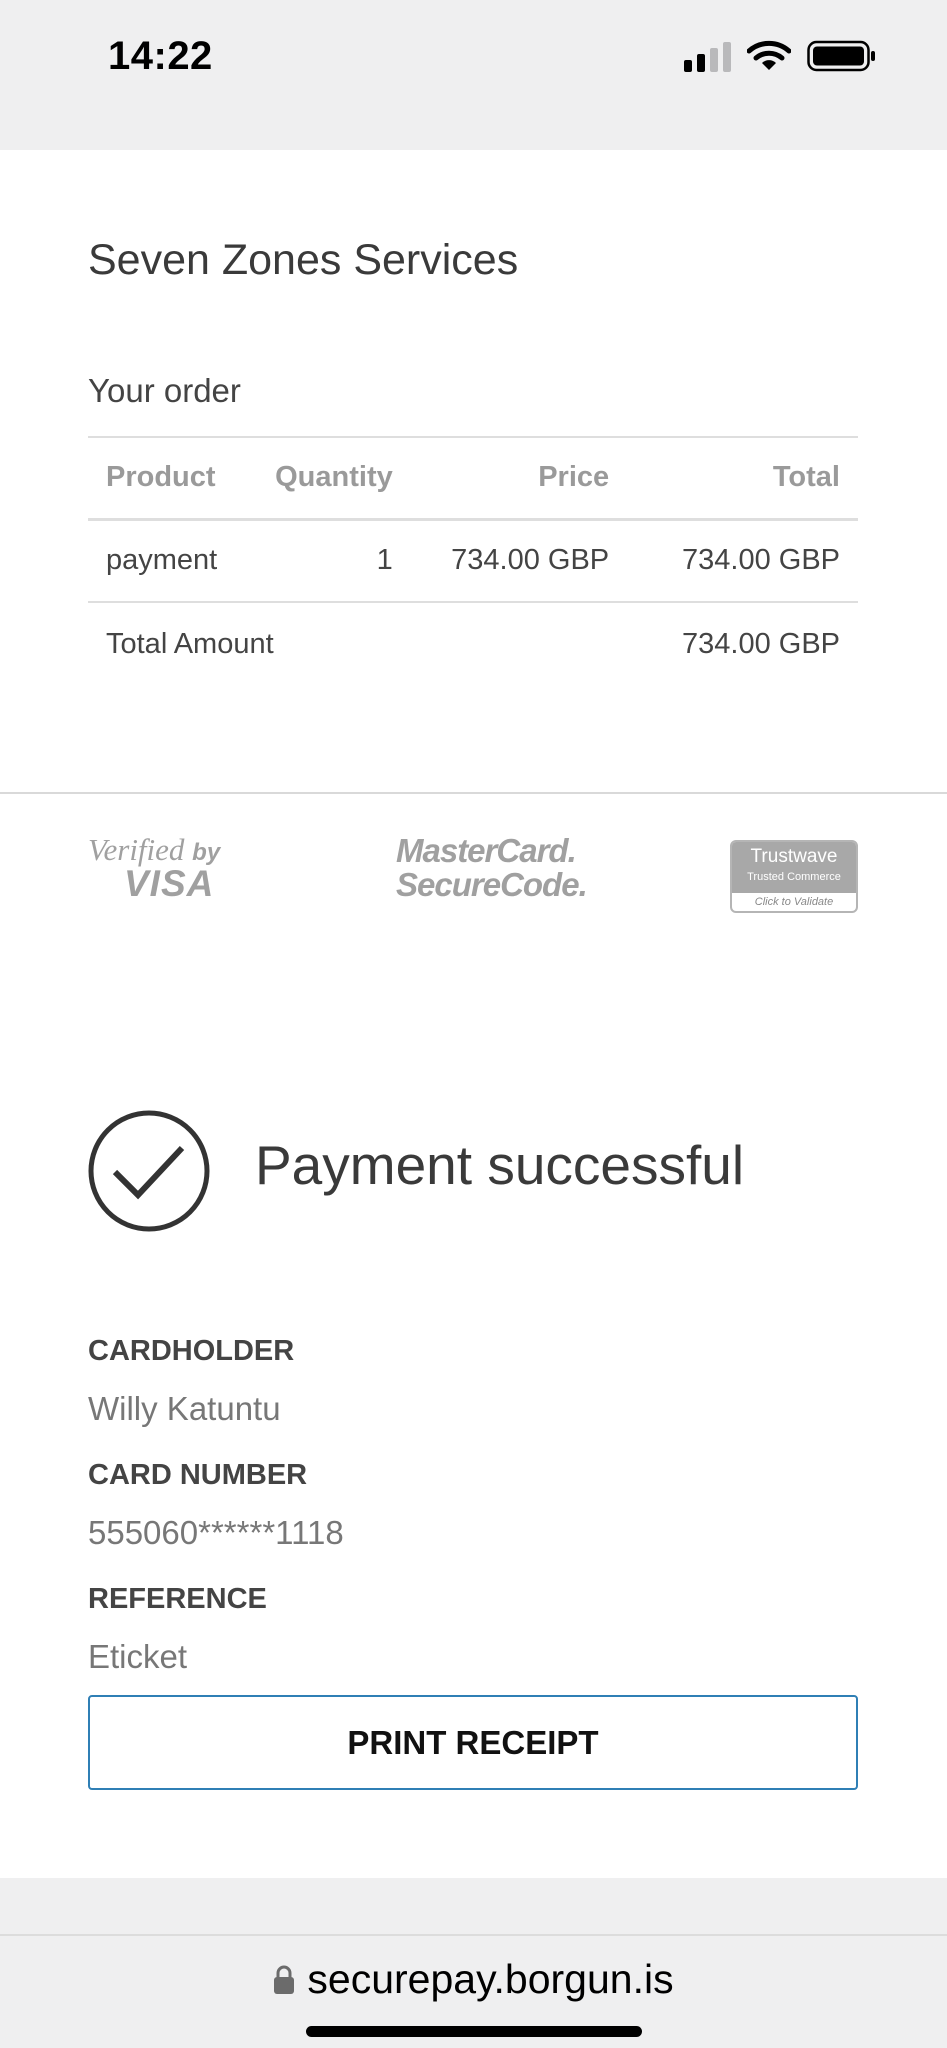  Describe the element at coordinates (473, 75) in the screenshot. I see `status-bar: 14:22` at that location.